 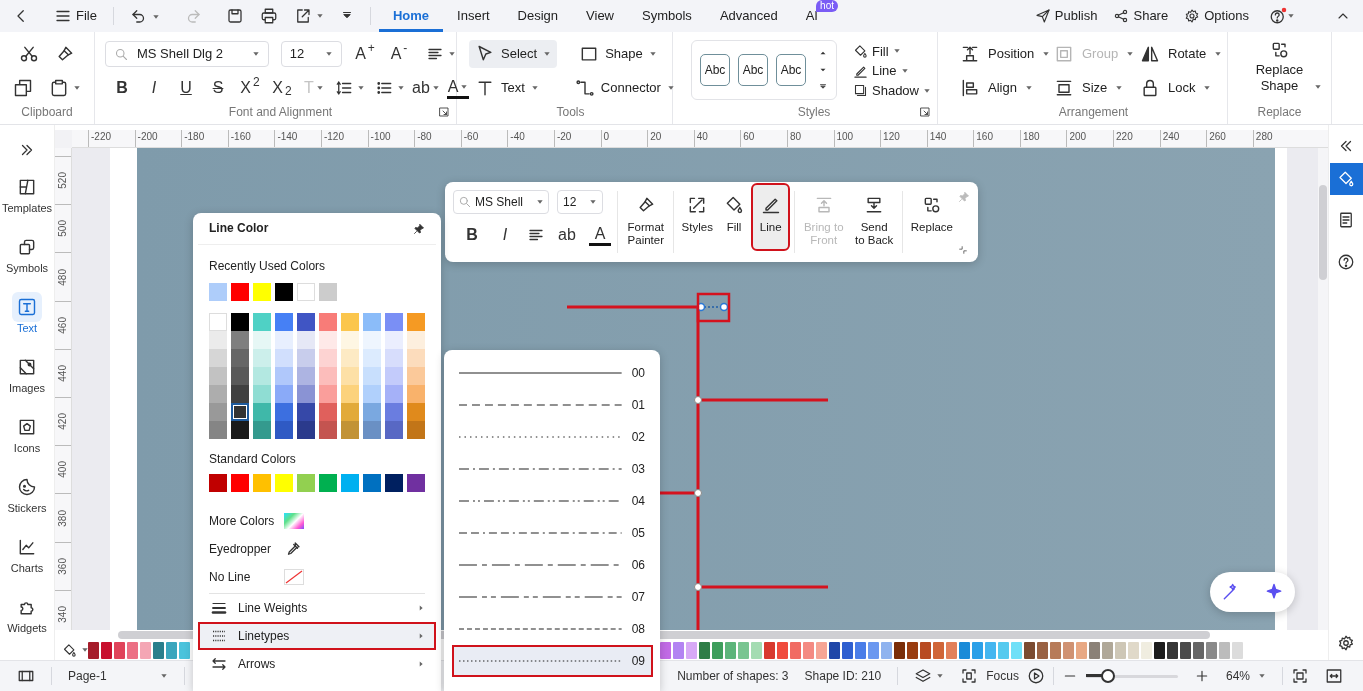 I want to click on ruler-label: 500, so click(x=63, y=229).